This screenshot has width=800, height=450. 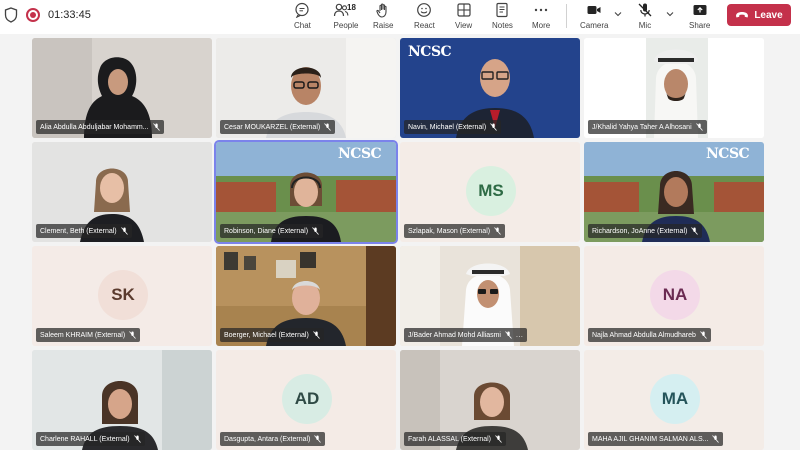 I want to click on raise-hand-icon, so click(x=381, y=10).